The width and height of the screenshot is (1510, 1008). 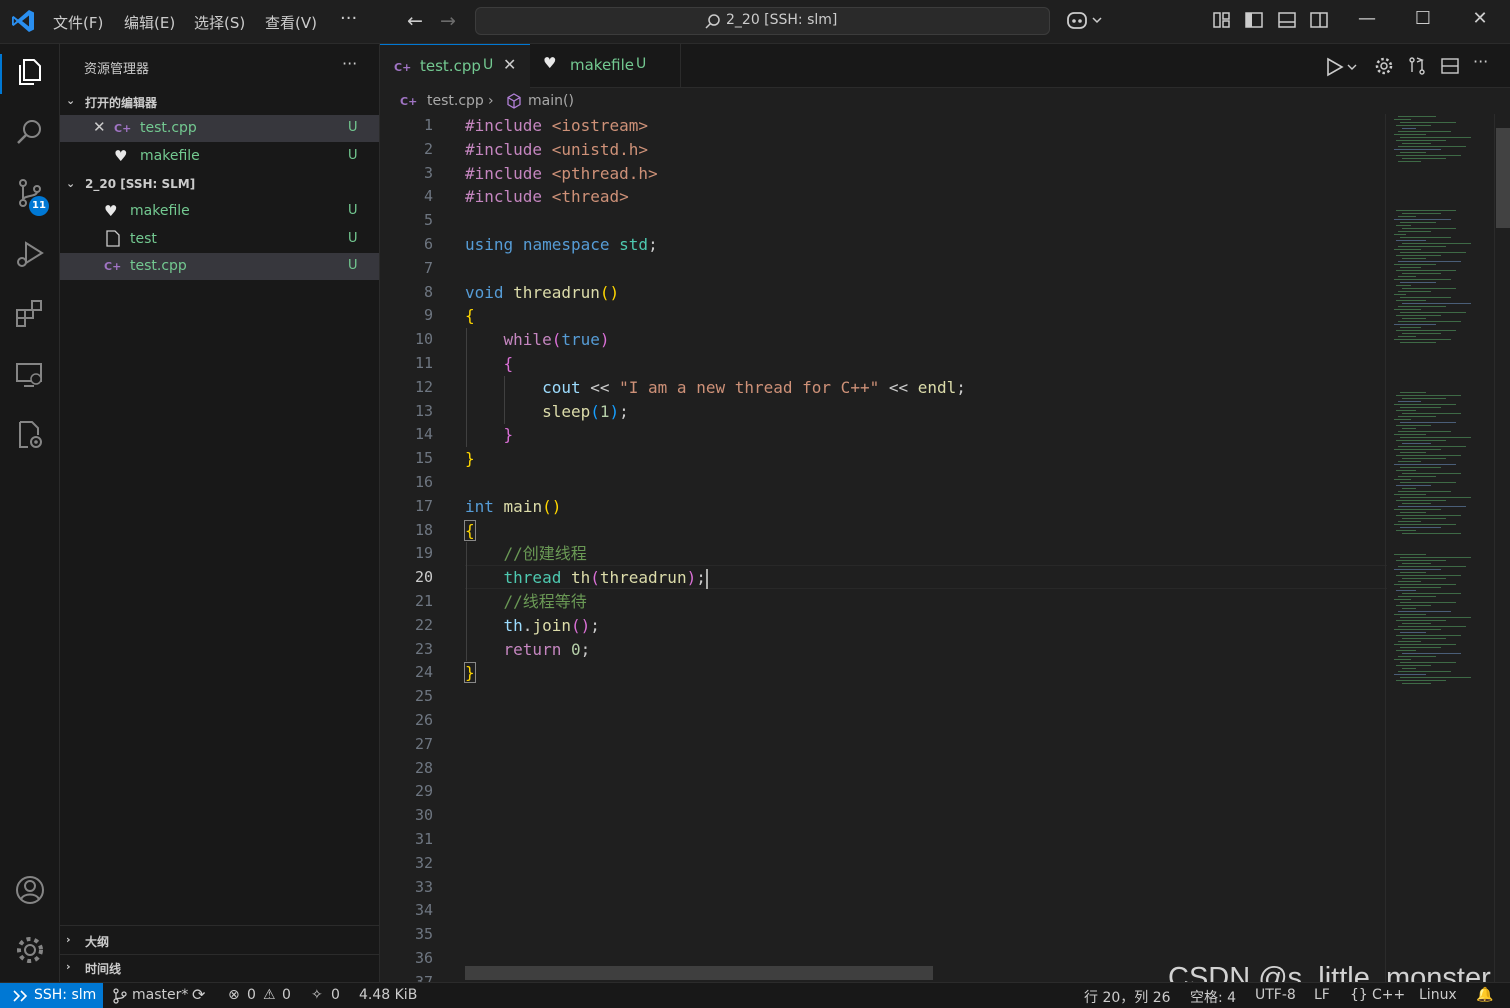 I want to click on command-center-search: 2_20 [SSH: slm], so click(x=762, y=21).